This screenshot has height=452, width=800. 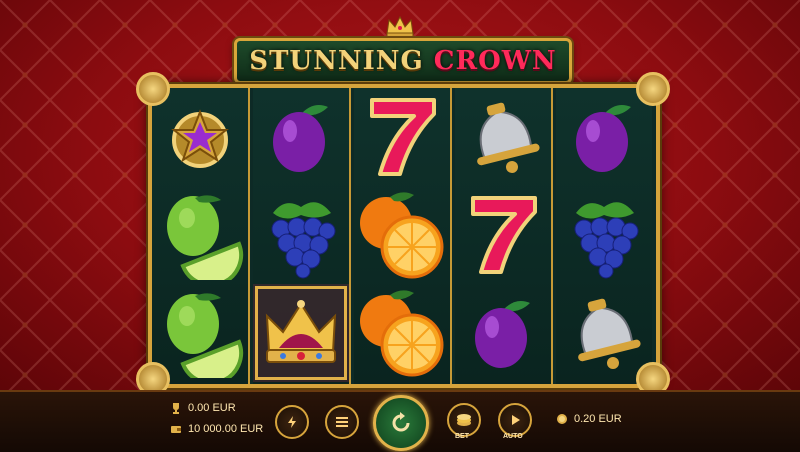 I want to click on lightning-icon, so click(x=292, y=422).